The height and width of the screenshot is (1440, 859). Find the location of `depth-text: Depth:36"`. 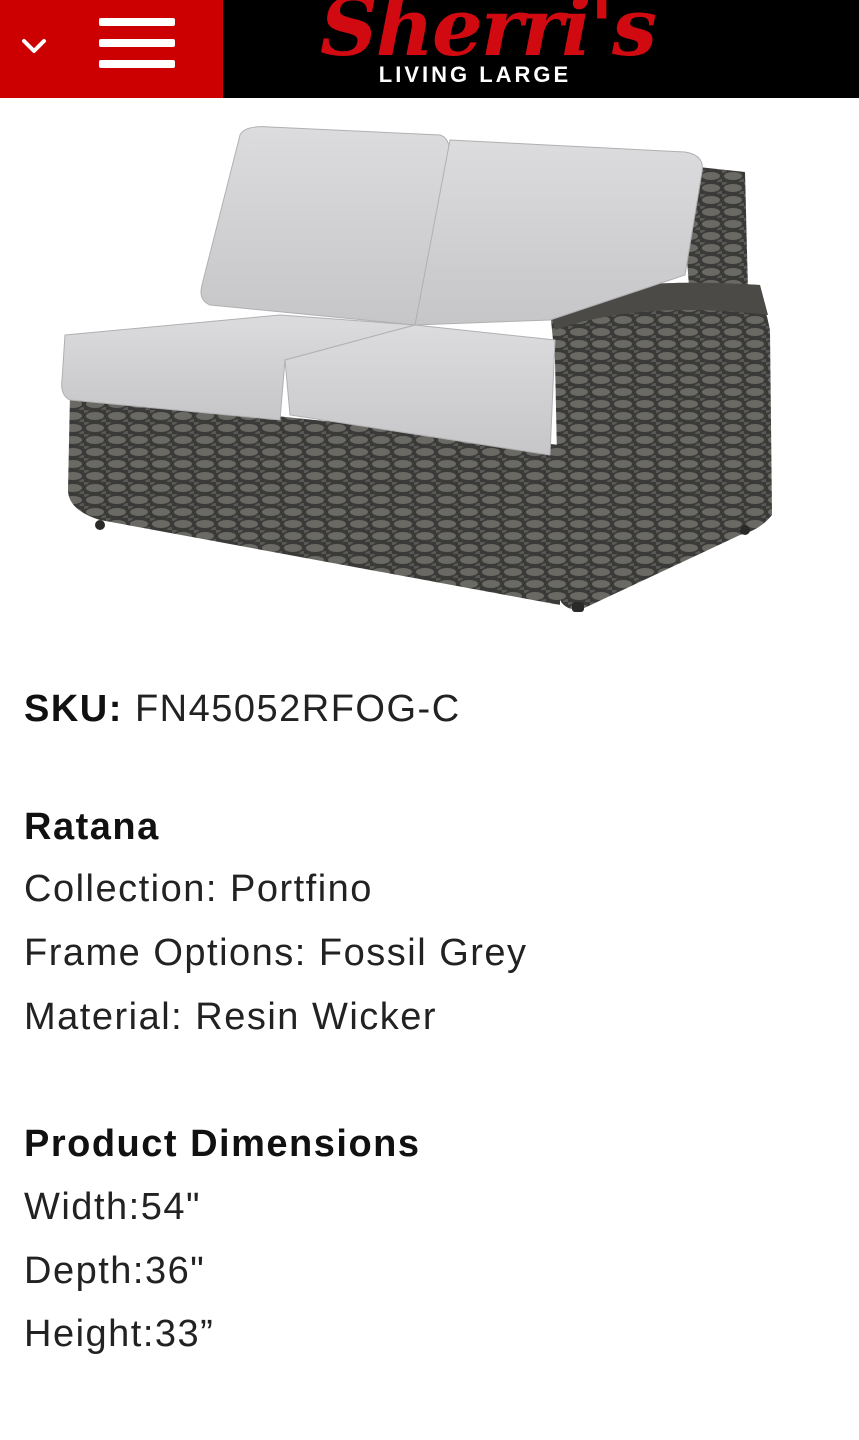

depth-text: Depth:36" is located at coordinates (115, 1271).